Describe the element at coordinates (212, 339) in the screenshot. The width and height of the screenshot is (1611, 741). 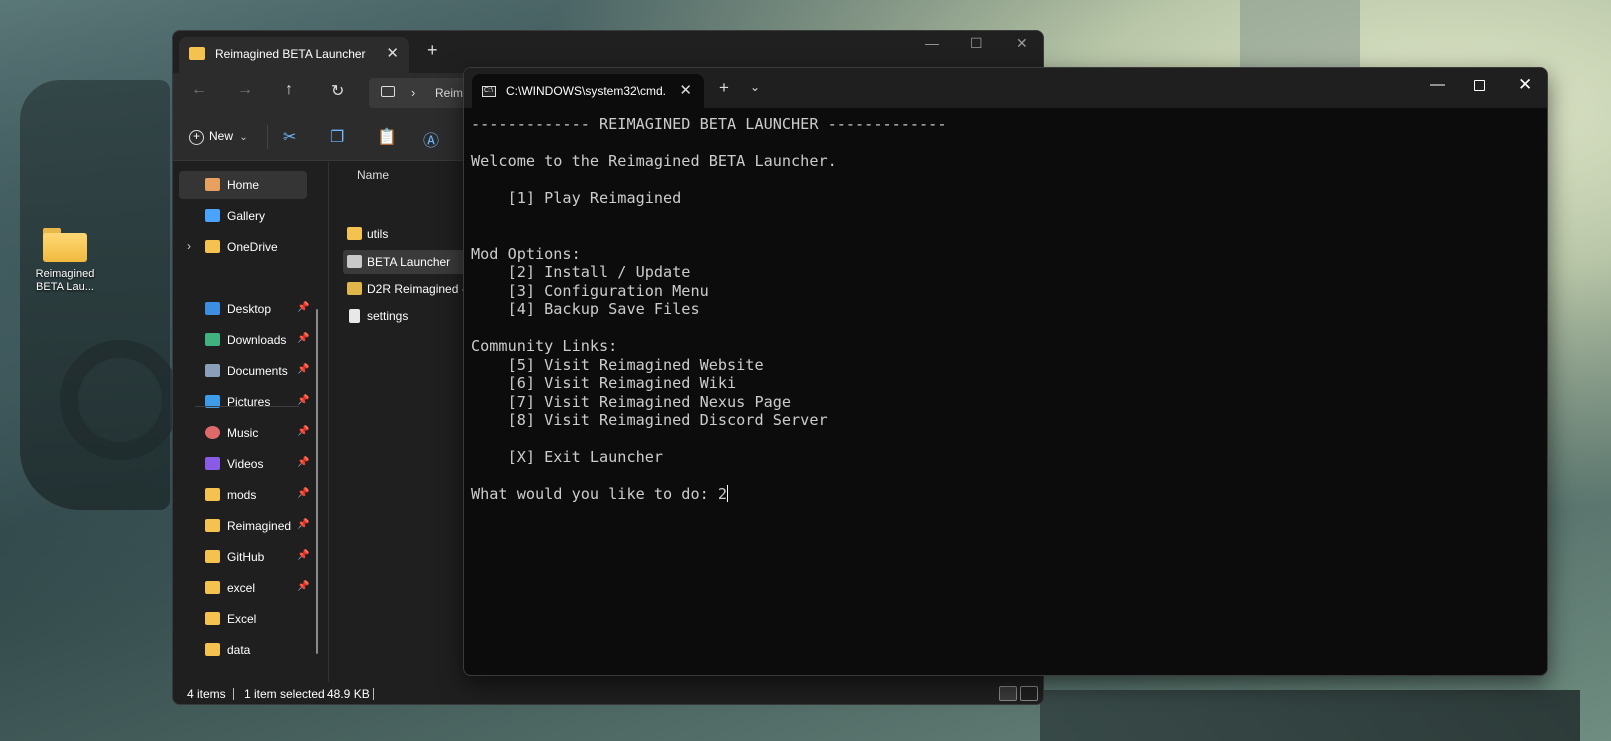
I see `download-icon` at that location.